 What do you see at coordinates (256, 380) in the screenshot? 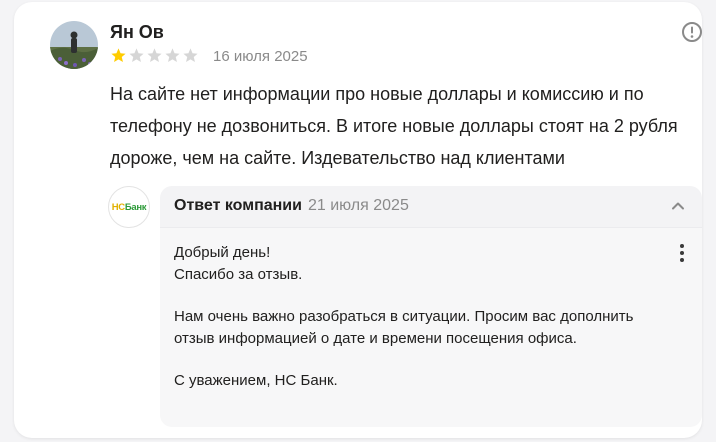
I see `reply-paragraph: С уважением, НС Банк.` at bounding box center [256, 380].